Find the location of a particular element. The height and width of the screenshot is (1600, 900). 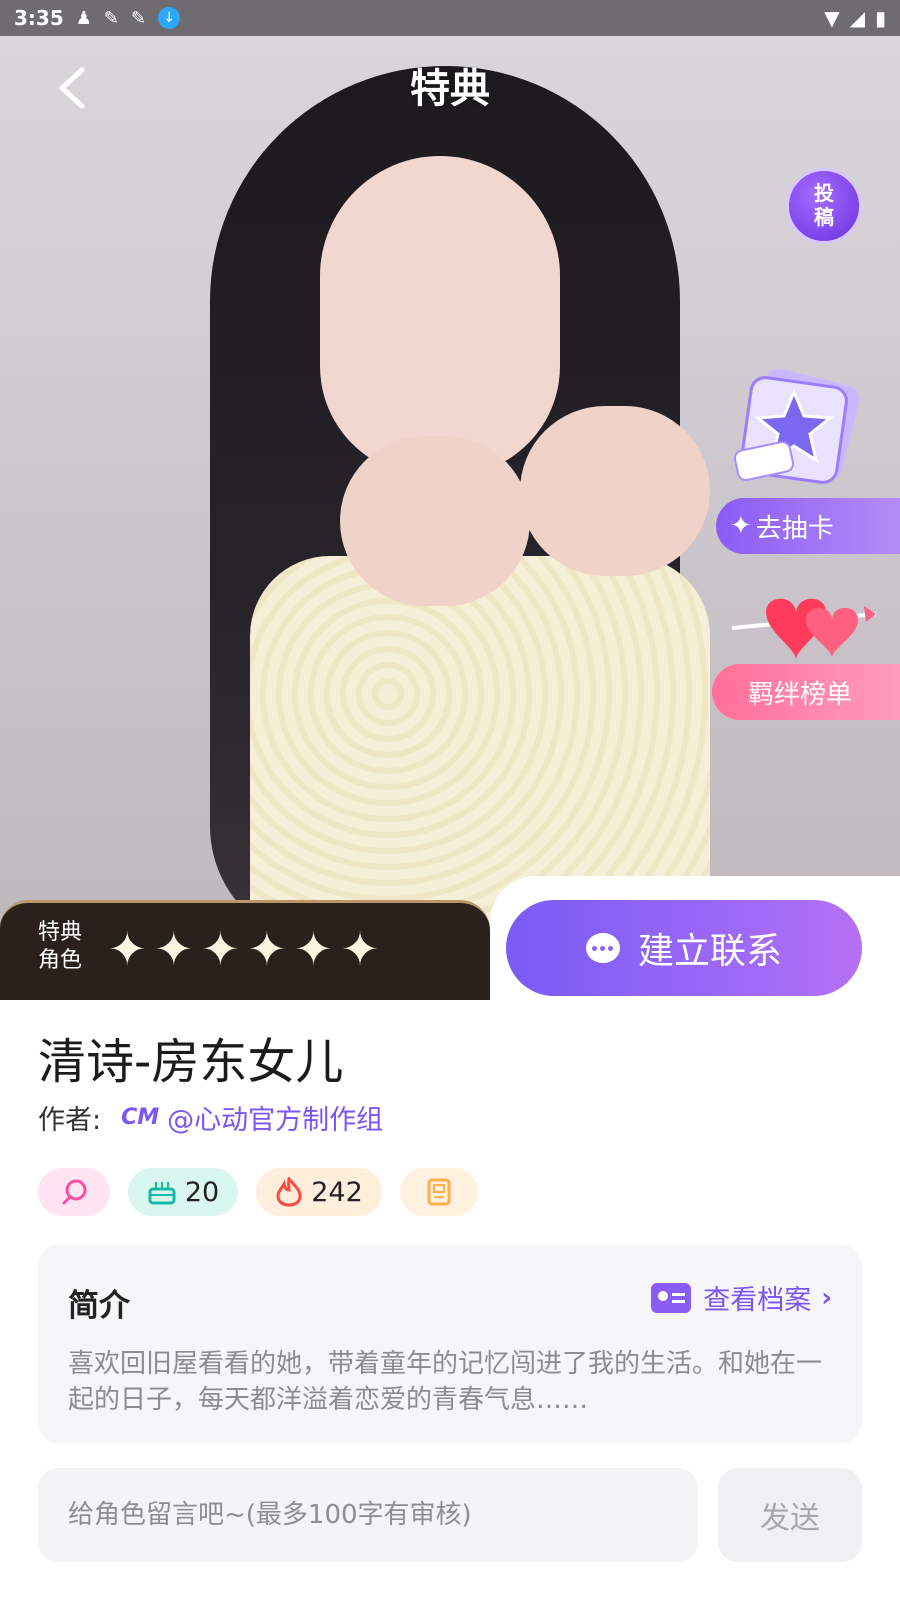

rating-label-line1: 特典 is located at coordinates (60, 932).